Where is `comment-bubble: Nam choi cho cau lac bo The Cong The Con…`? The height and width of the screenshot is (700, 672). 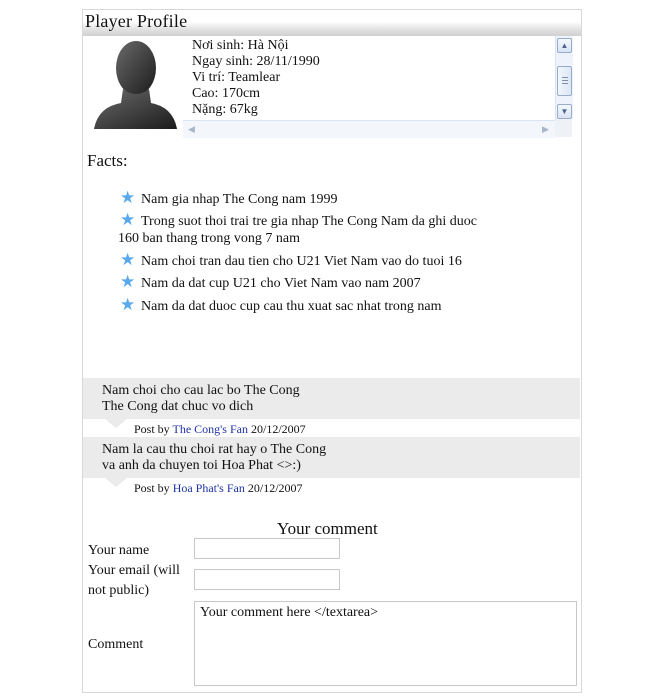 comment-bubble: Nam choi cho cau lac bo The Cong The Con… is located at coordinates (331, 398).